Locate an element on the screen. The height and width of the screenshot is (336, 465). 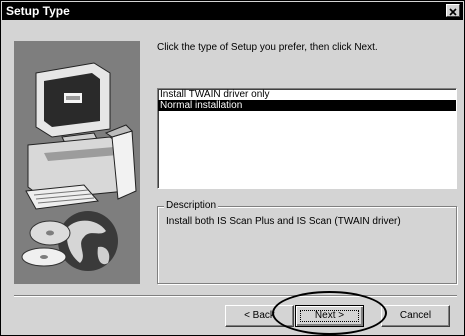
back-button-label: < Back is located at coordinates (259, 315).